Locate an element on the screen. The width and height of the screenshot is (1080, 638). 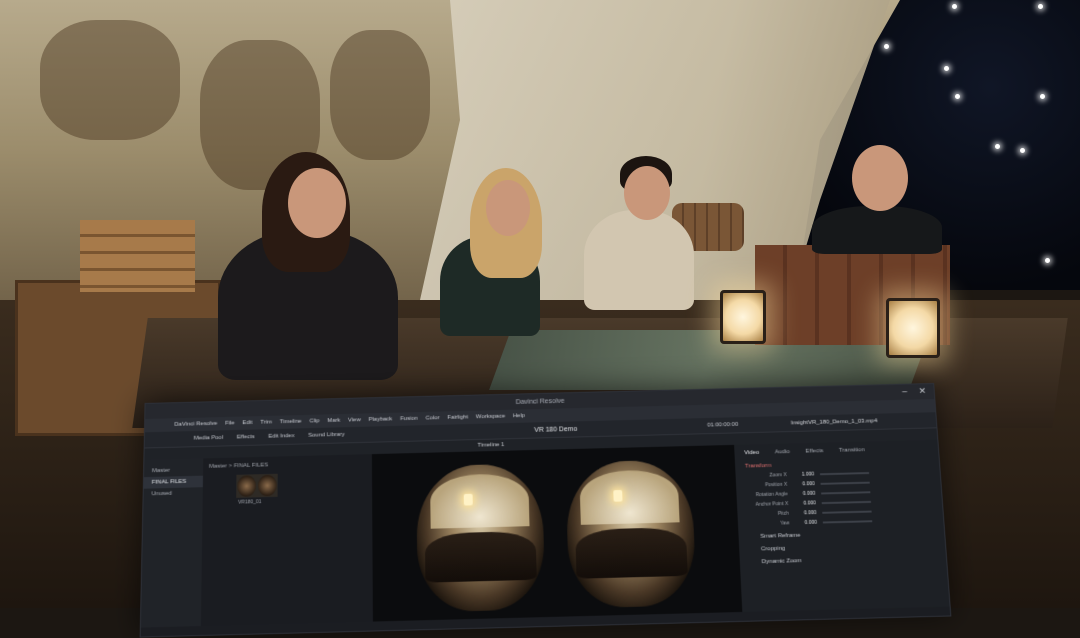
menu-item: Playback is located at coordinates (381, 420).